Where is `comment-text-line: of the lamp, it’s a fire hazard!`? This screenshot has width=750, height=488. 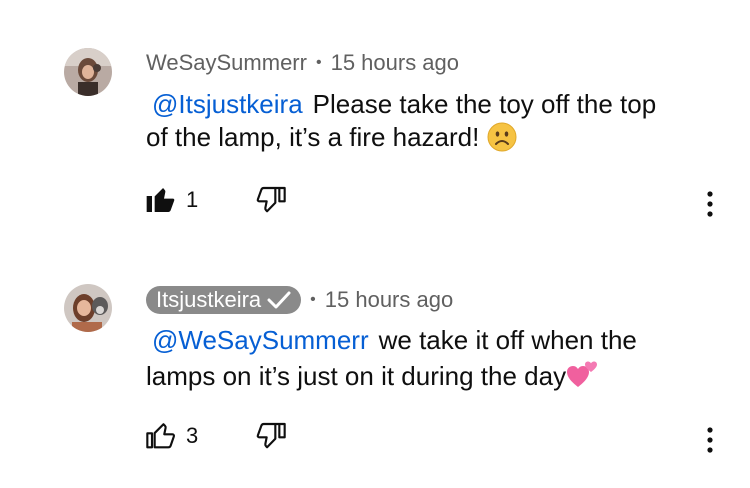
comment-text-line: of the lamp, it’s a fire hazard! is located at coordinates (313, 137).